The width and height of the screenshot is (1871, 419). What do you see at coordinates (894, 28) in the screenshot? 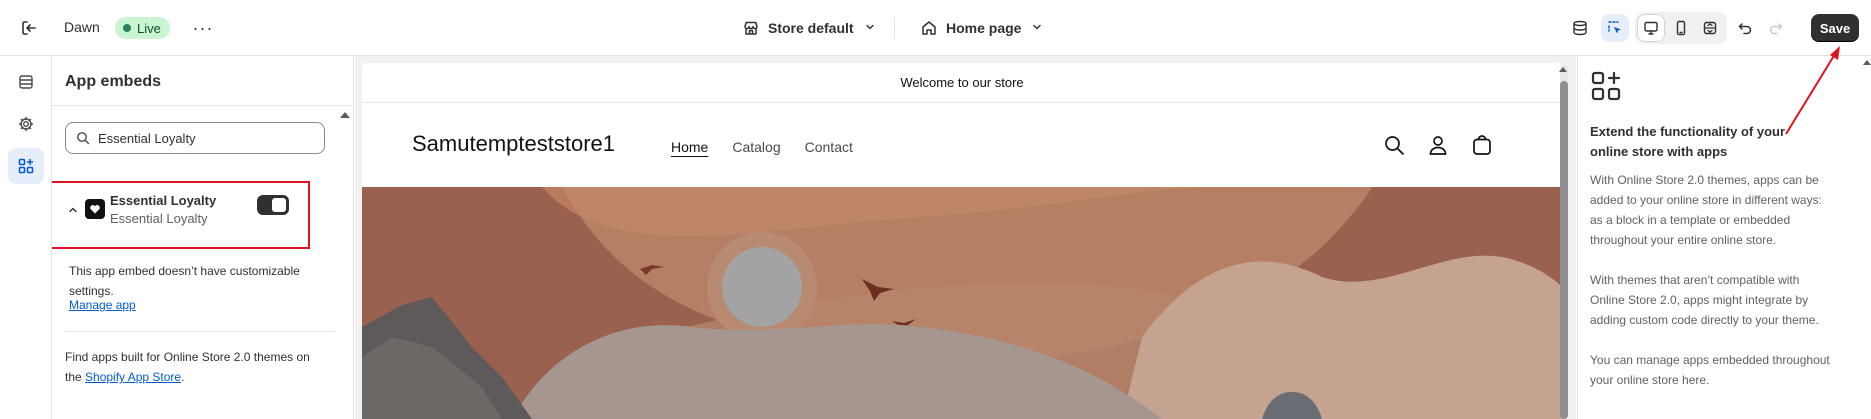
I see `toolbar-divider` at bounding box center [894, 28].